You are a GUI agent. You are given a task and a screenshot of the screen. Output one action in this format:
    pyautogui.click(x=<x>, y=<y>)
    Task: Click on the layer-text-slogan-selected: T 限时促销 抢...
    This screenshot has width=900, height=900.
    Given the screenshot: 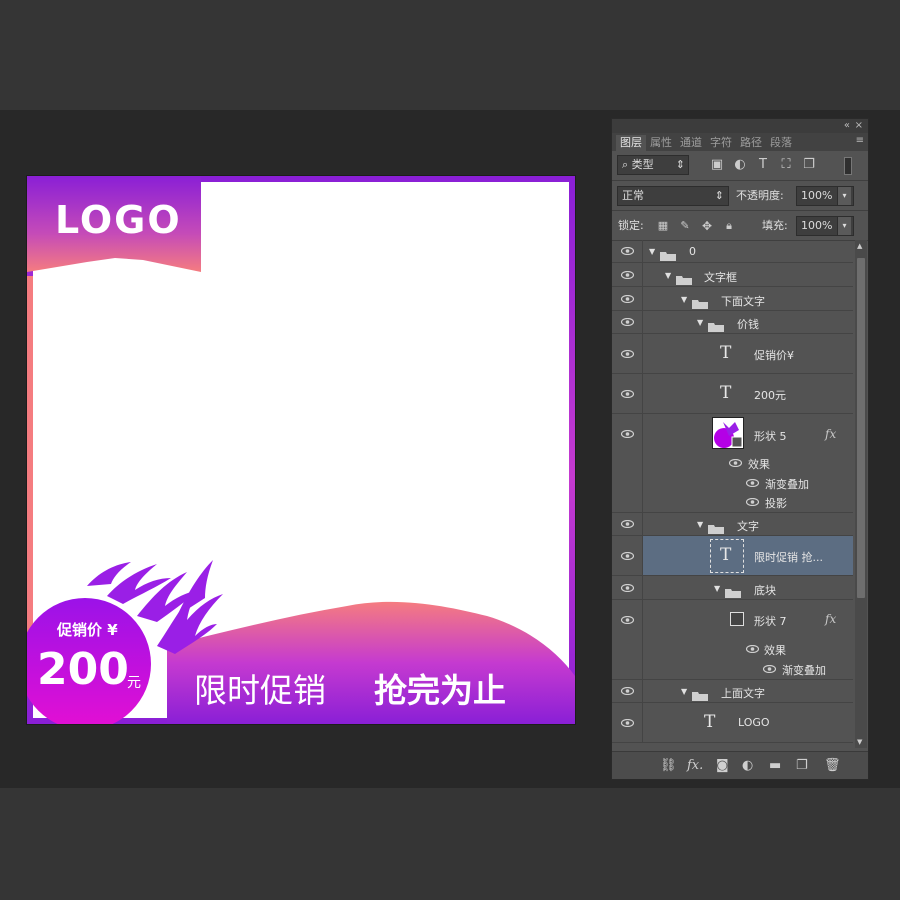 What is the action you would take?
    pyautogui.click(x=732, y=556)
    